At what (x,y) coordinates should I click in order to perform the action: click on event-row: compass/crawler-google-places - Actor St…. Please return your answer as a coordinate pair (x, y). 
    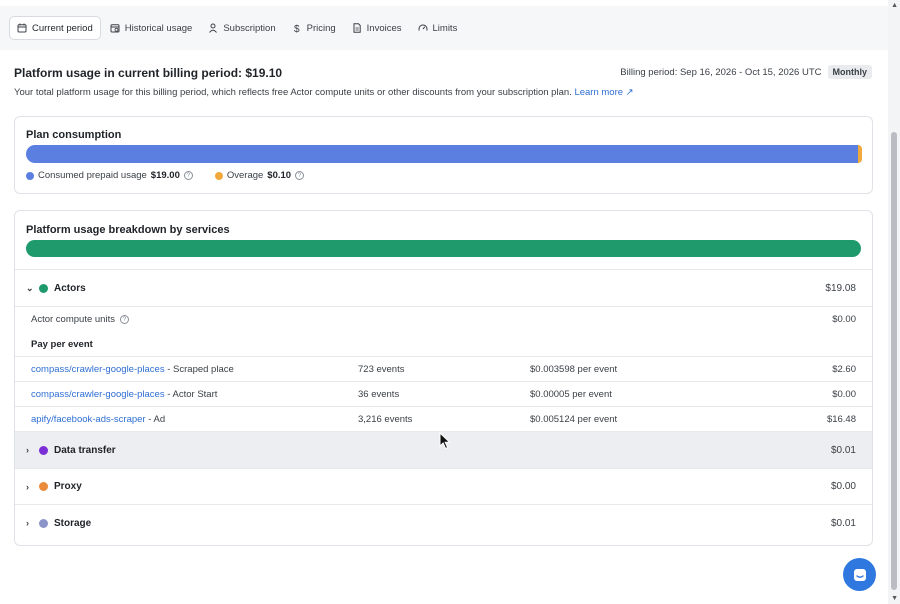
    Looking at the image, I should click on (443, 393).